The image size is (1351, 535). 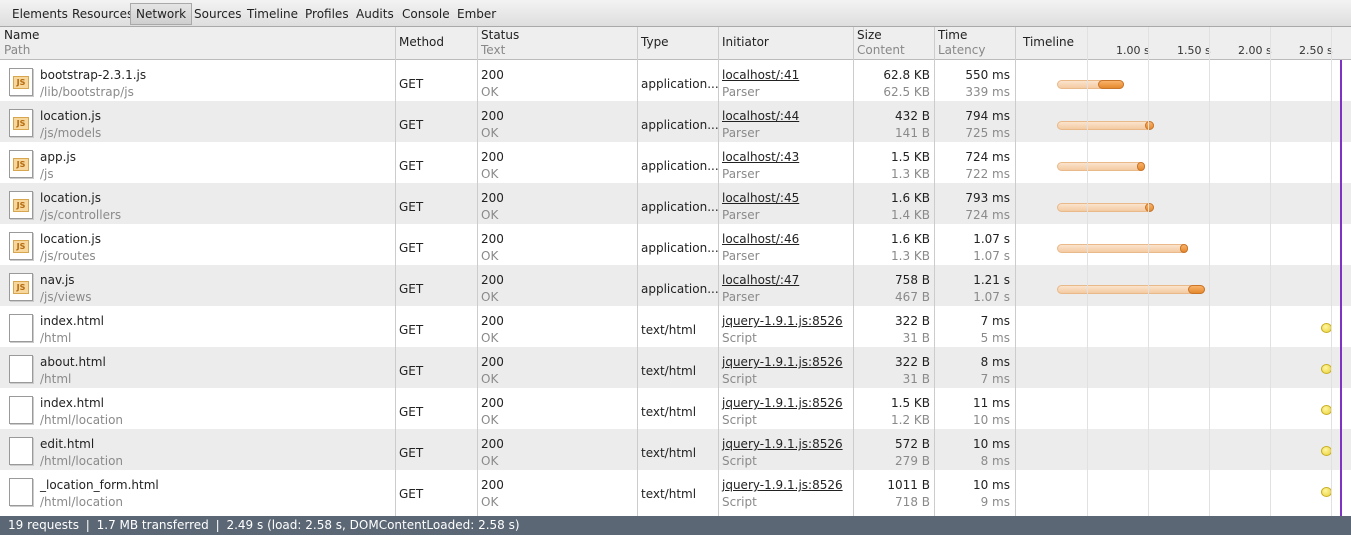 What do you see at coordinates (910, 420) in the screenshot?
I see `request-content-size: 1.2 KB` at bounding box center [910, 420].